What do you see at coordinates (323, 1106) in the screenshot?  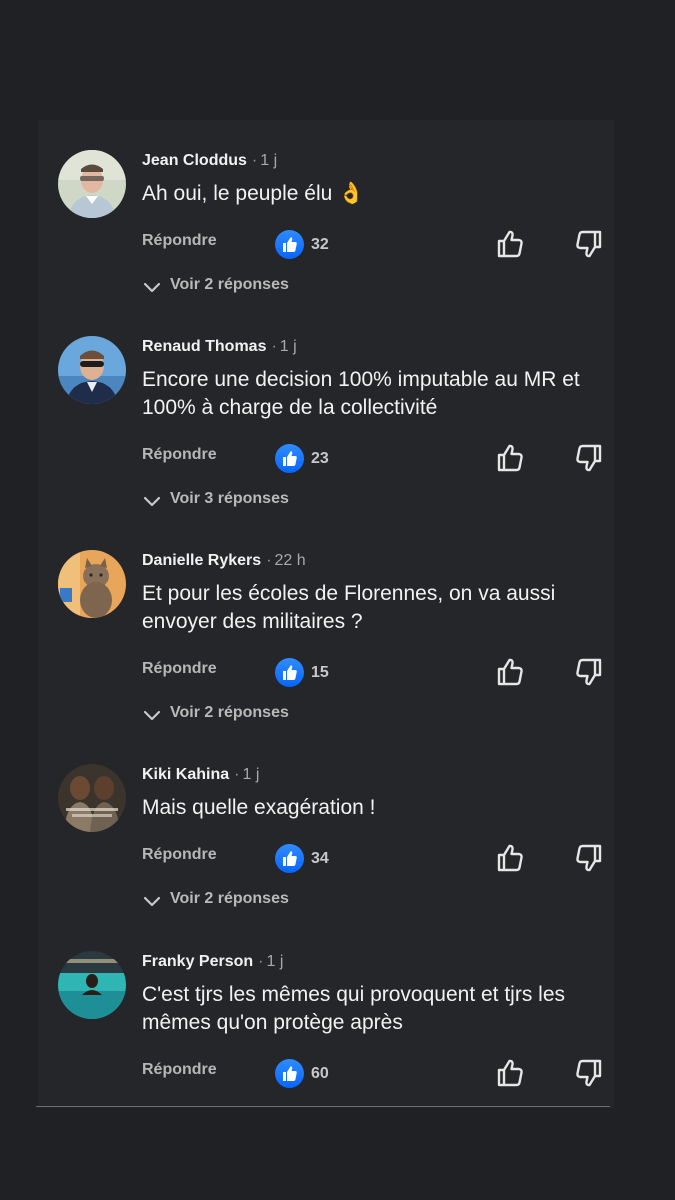 I see `bottom-divider` at bounding box center [323, 1106].